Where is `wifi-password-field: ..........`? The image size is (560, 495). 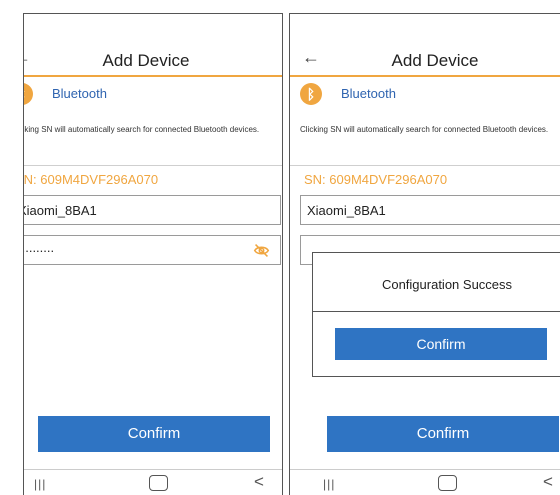
wifi-password-field: .......... is located at coordinates (152, 250).